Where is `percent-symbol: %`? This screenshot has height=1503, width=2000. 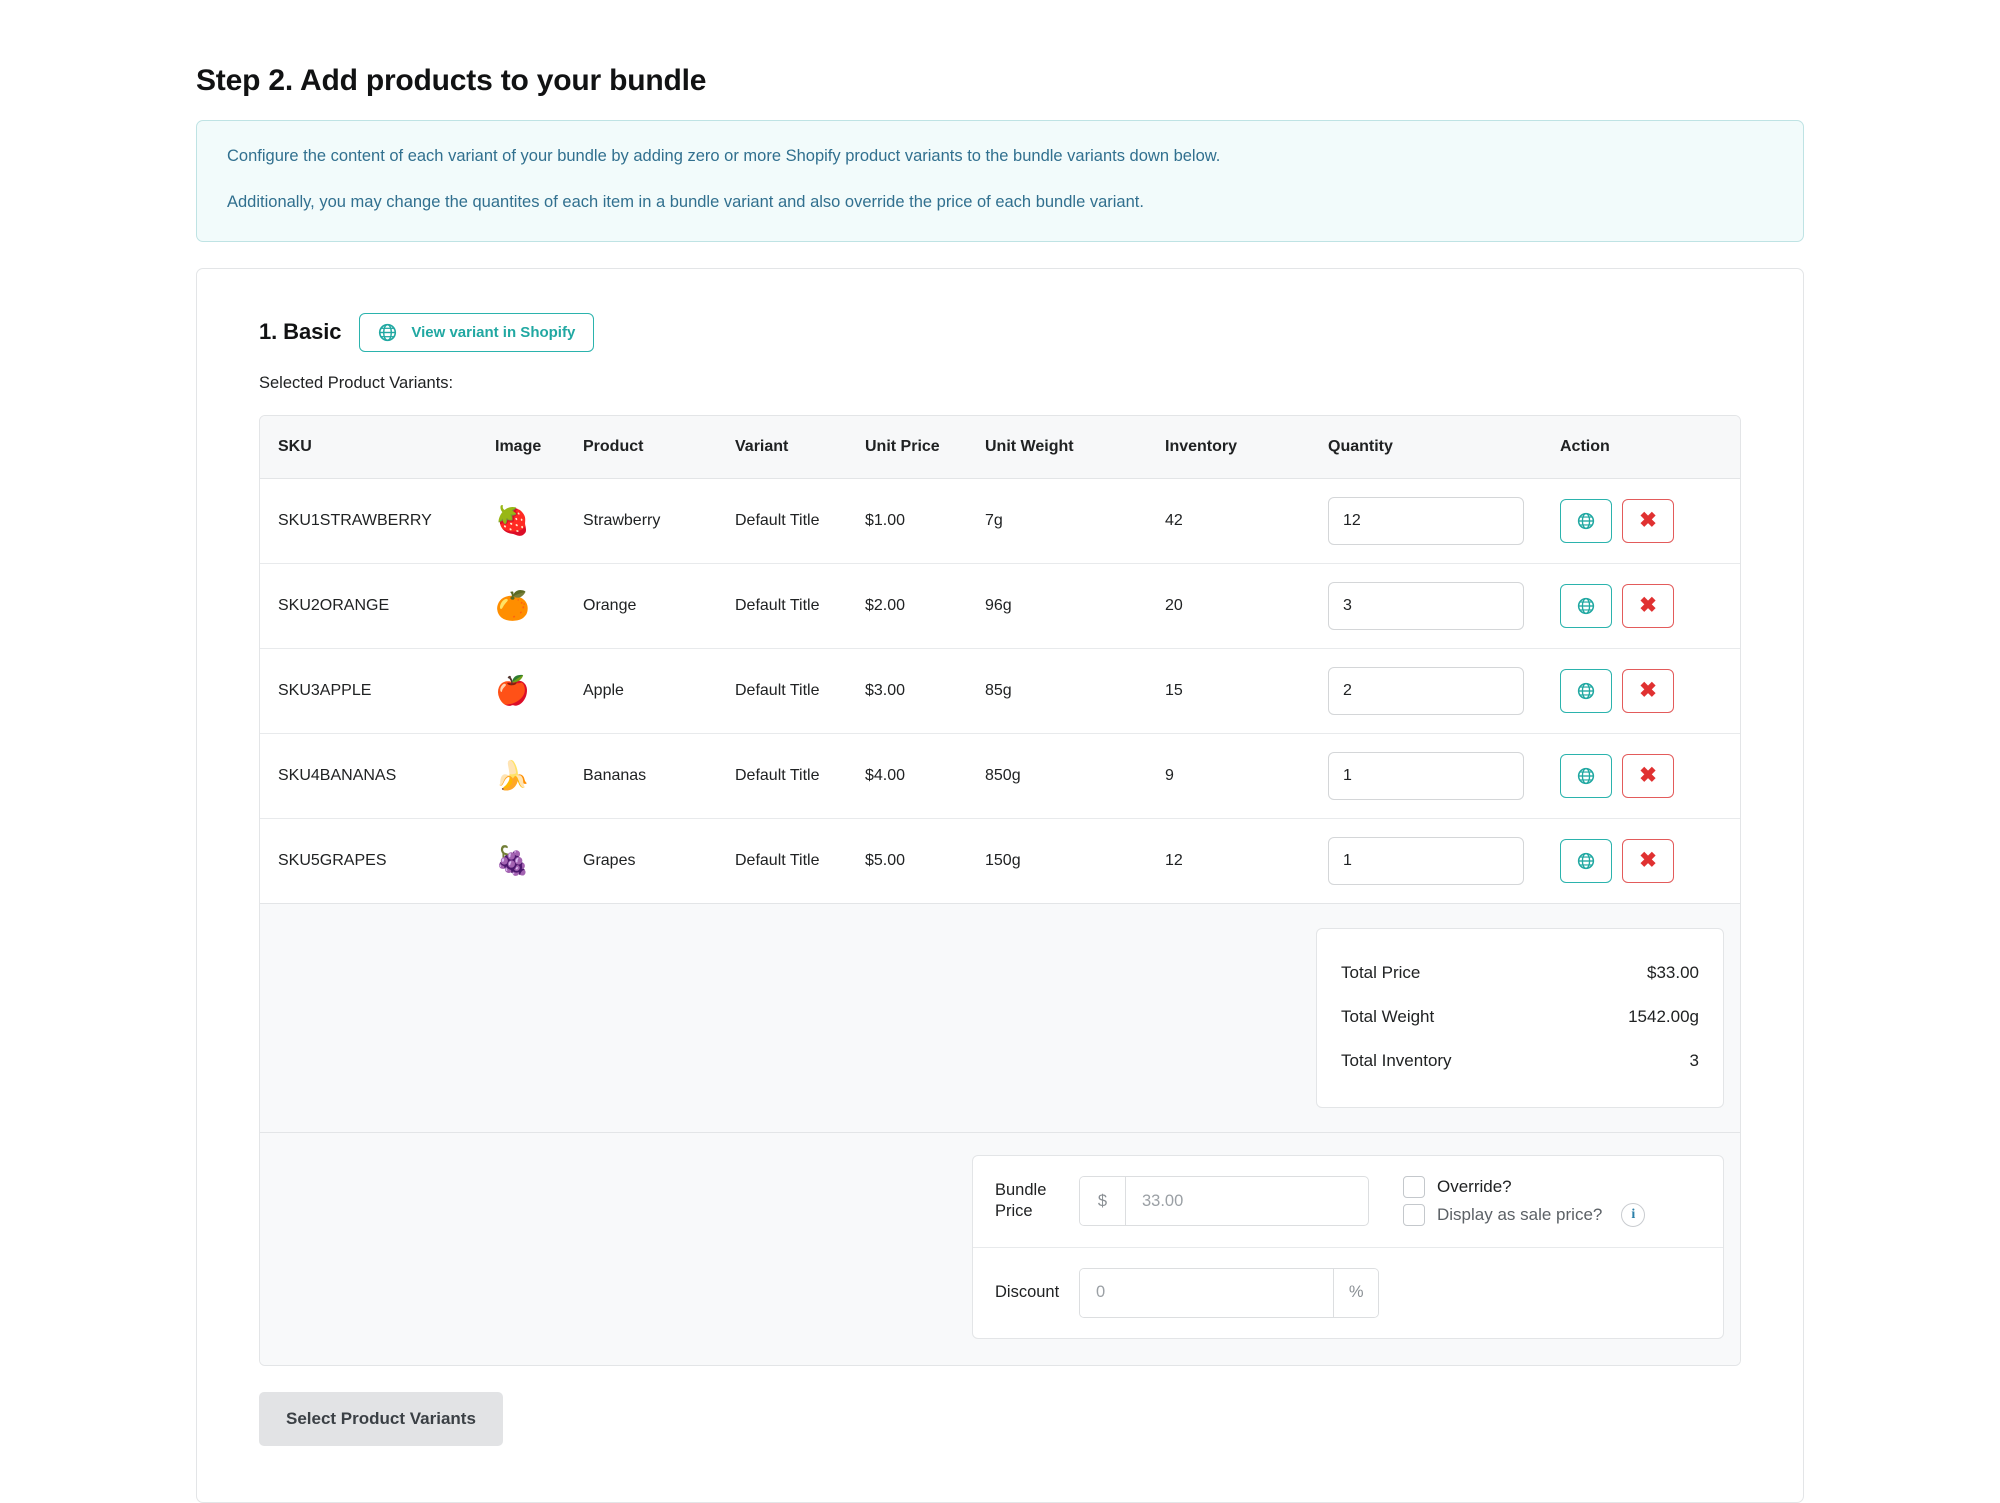 percent-symbol: % is located at coordinates (1355, 1292).